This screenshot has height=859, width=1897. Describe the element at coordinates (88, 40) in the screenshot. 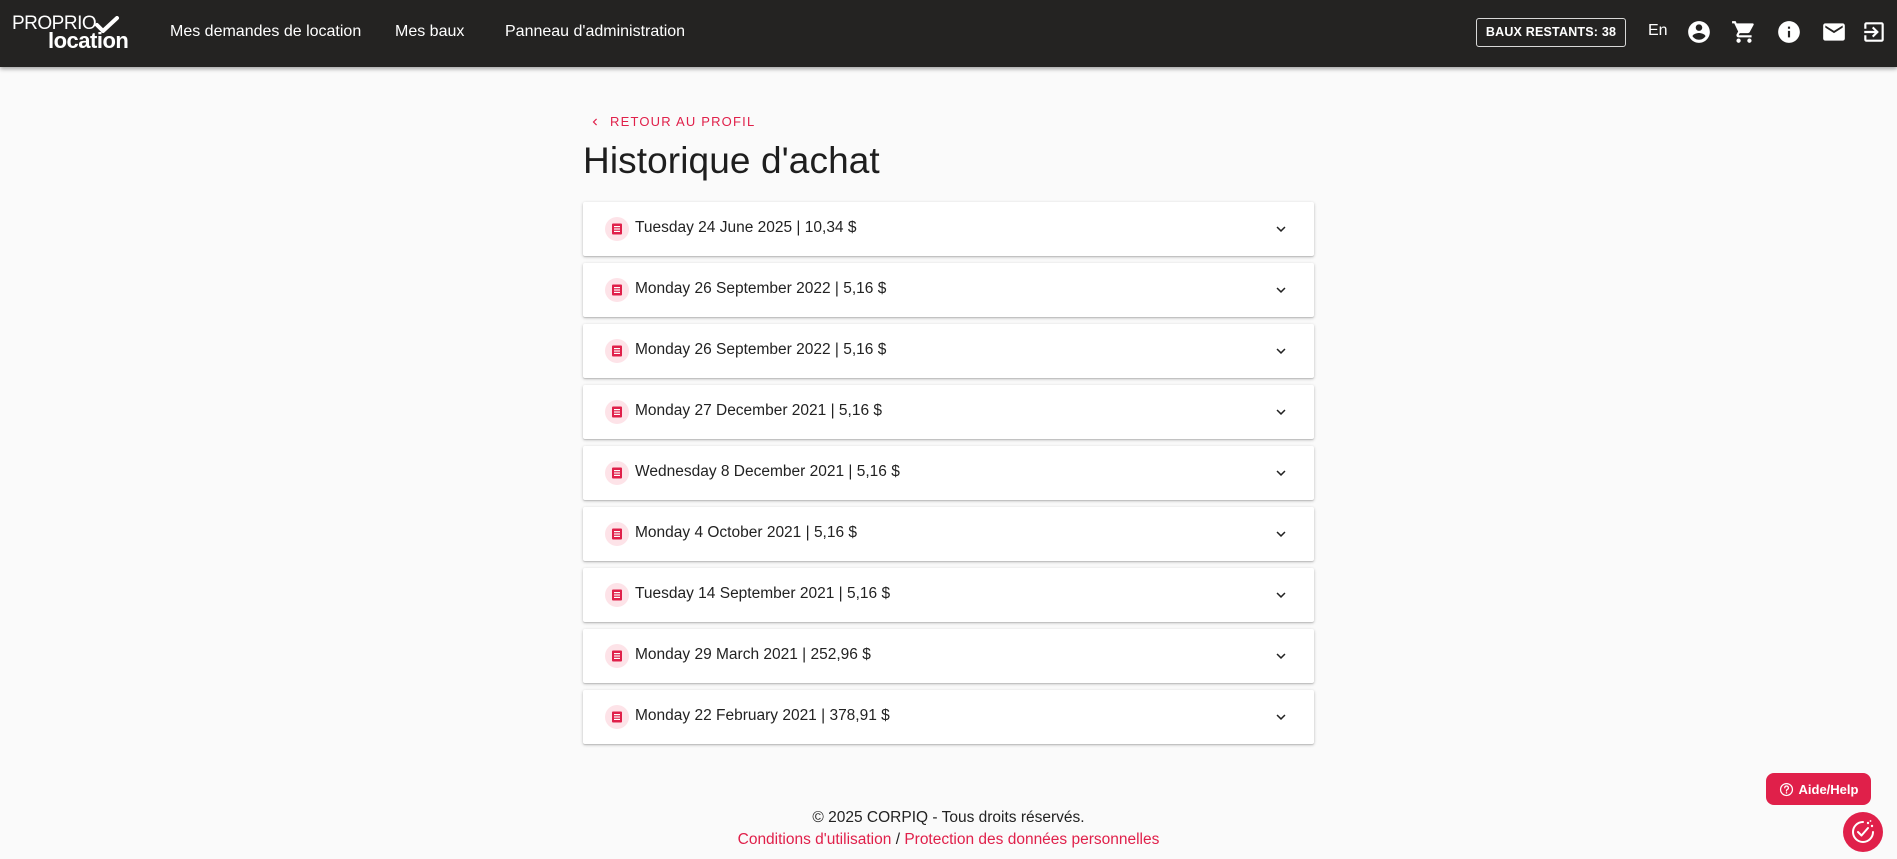

I see `logo-text-bottom: location` at that location.